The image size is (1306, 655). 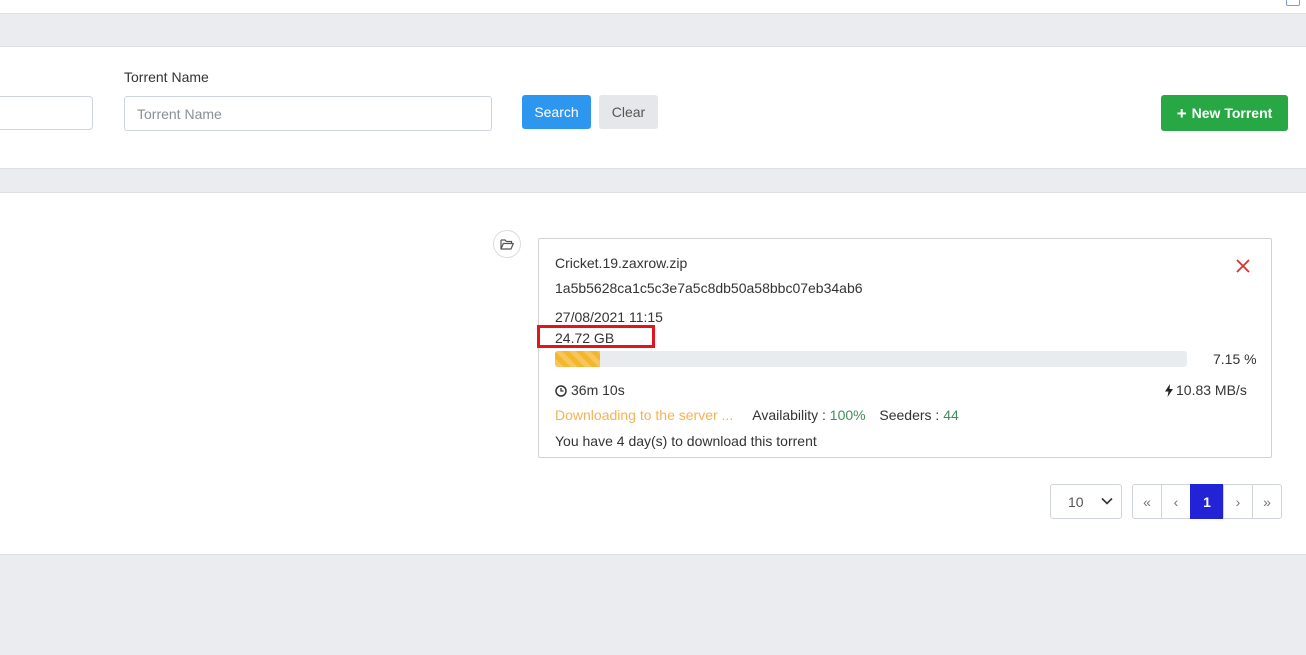 I want to click on seeders-label: Seeders :, so click(x=909, y=415).